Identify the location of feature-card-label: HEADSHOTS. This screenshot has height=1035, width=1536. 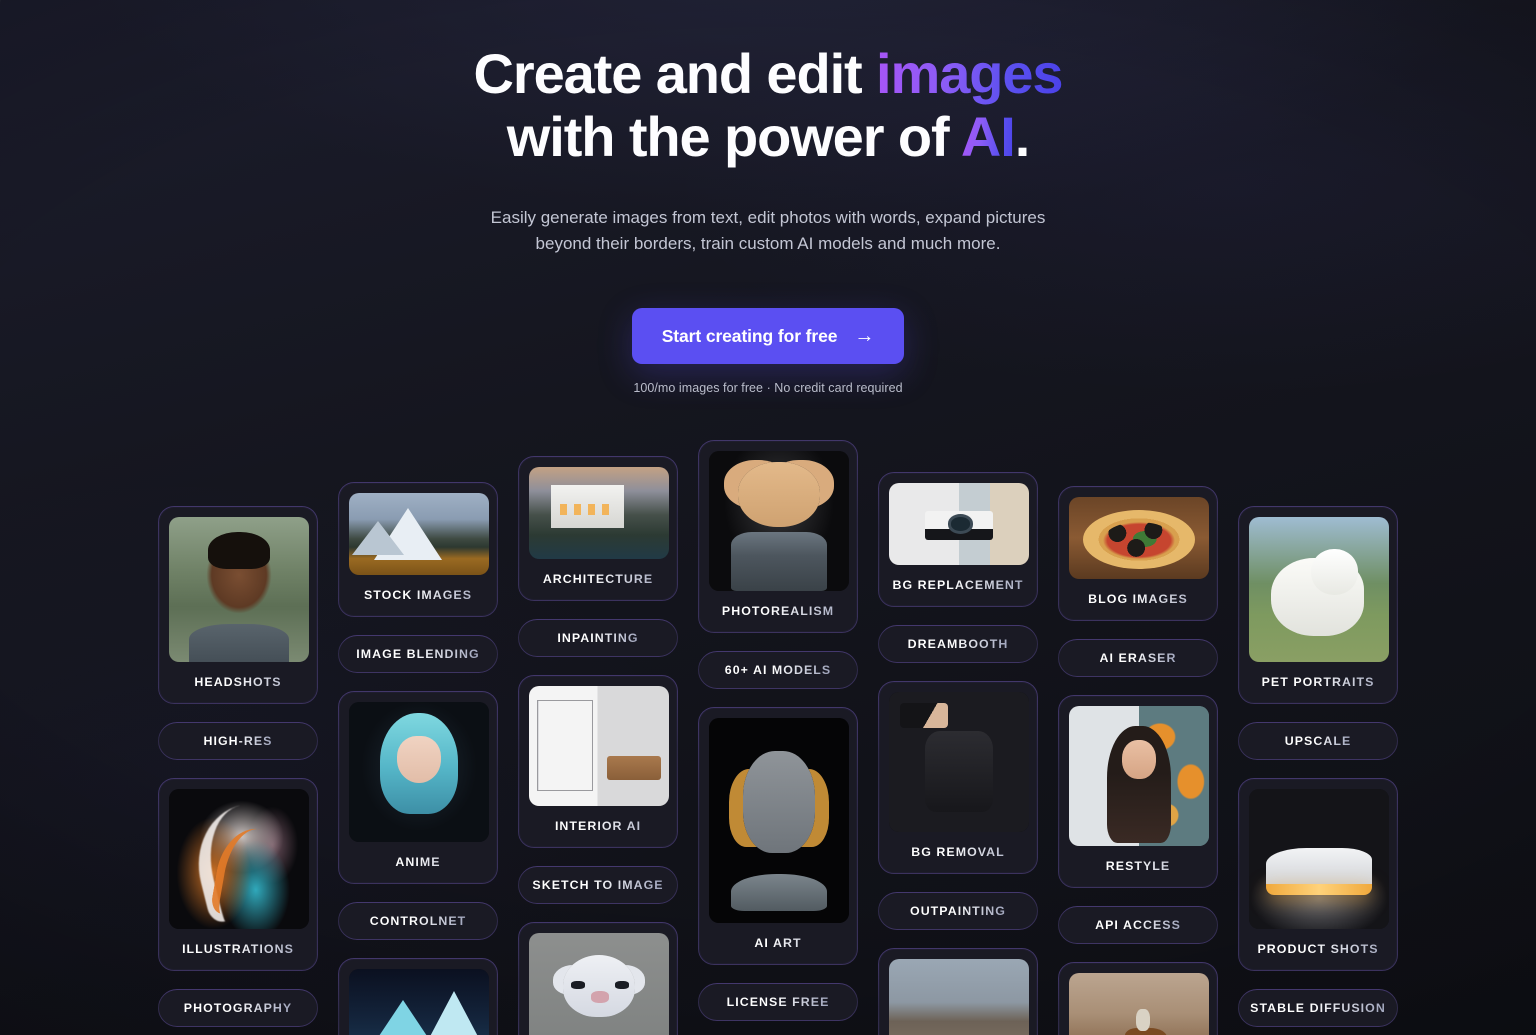
(238, 682).